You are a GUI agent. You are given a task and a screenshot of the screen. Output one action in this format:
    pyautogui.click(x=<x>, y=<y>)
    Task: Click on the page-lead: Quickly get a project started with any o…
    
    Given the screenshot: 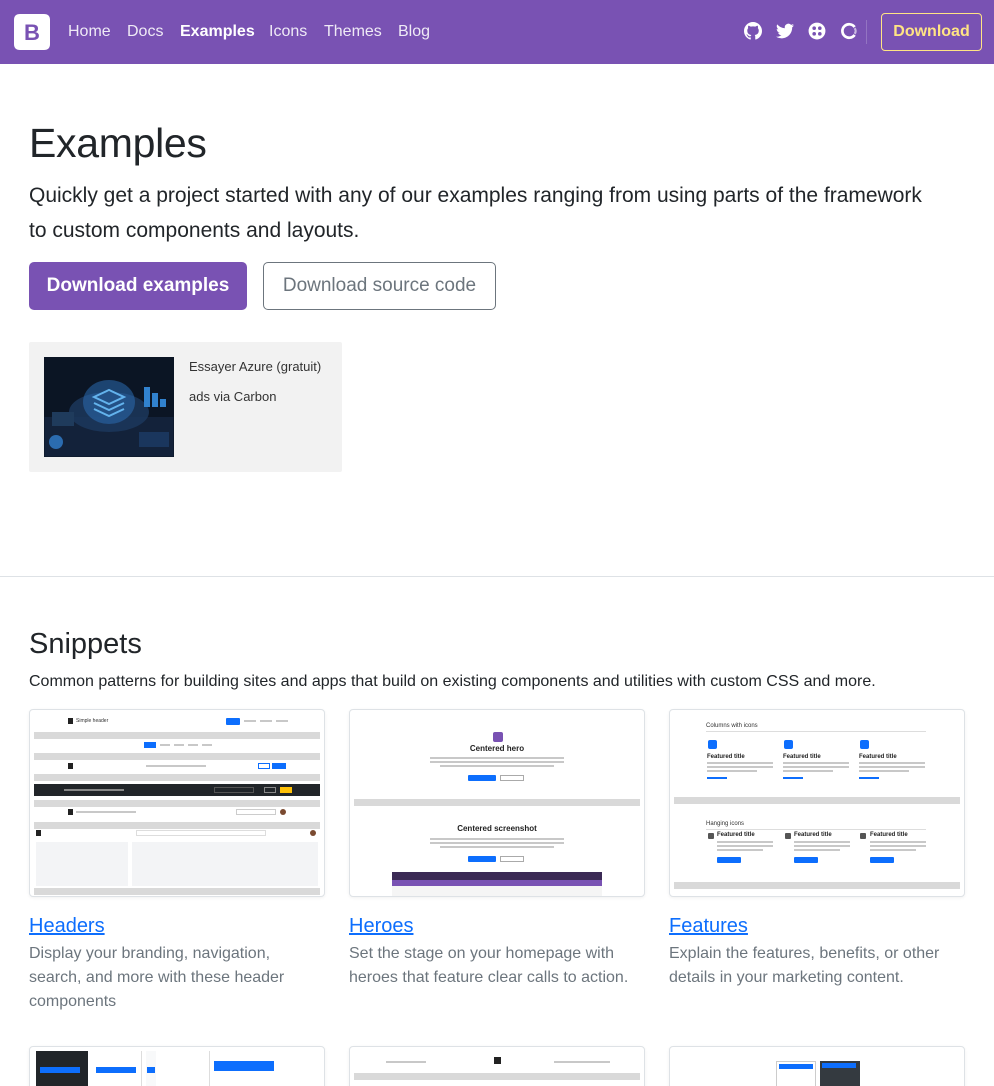 What is the action you would take?
    pyautogui.click(x=475, y=213)
    